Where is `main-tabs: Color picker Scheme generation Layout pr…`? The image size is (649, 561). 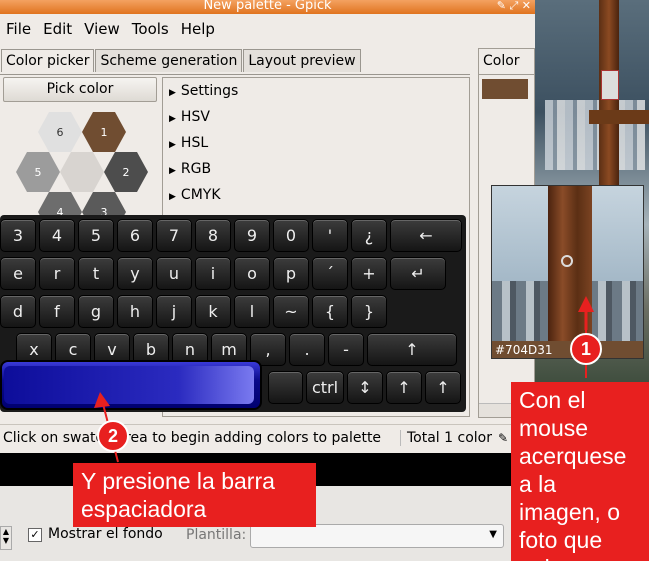
main-tabs: Color picker Scheme generation Layout pr… is located at coordinates (181, 60).